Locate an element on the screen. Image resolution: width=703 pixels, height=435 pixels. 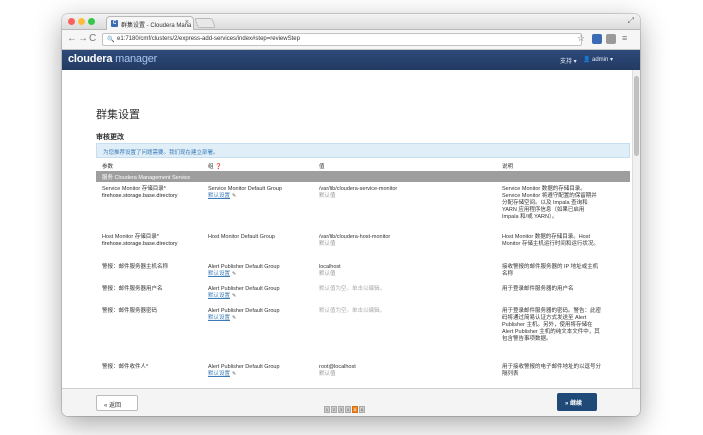
group-cell: Service Monitor Default Group 默认设置 ✎ is located at coordinates (245, 193).